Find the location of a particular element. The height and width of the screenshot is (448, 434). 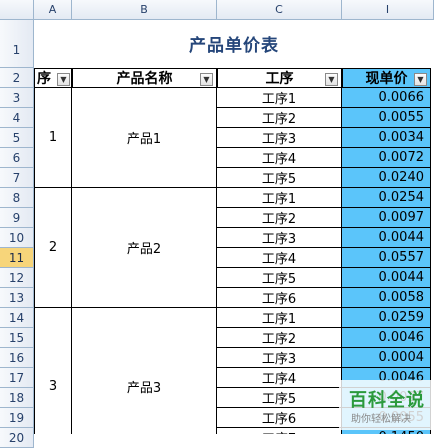

header-price: 现单价 ▼ is located at coordinates (386, 78).